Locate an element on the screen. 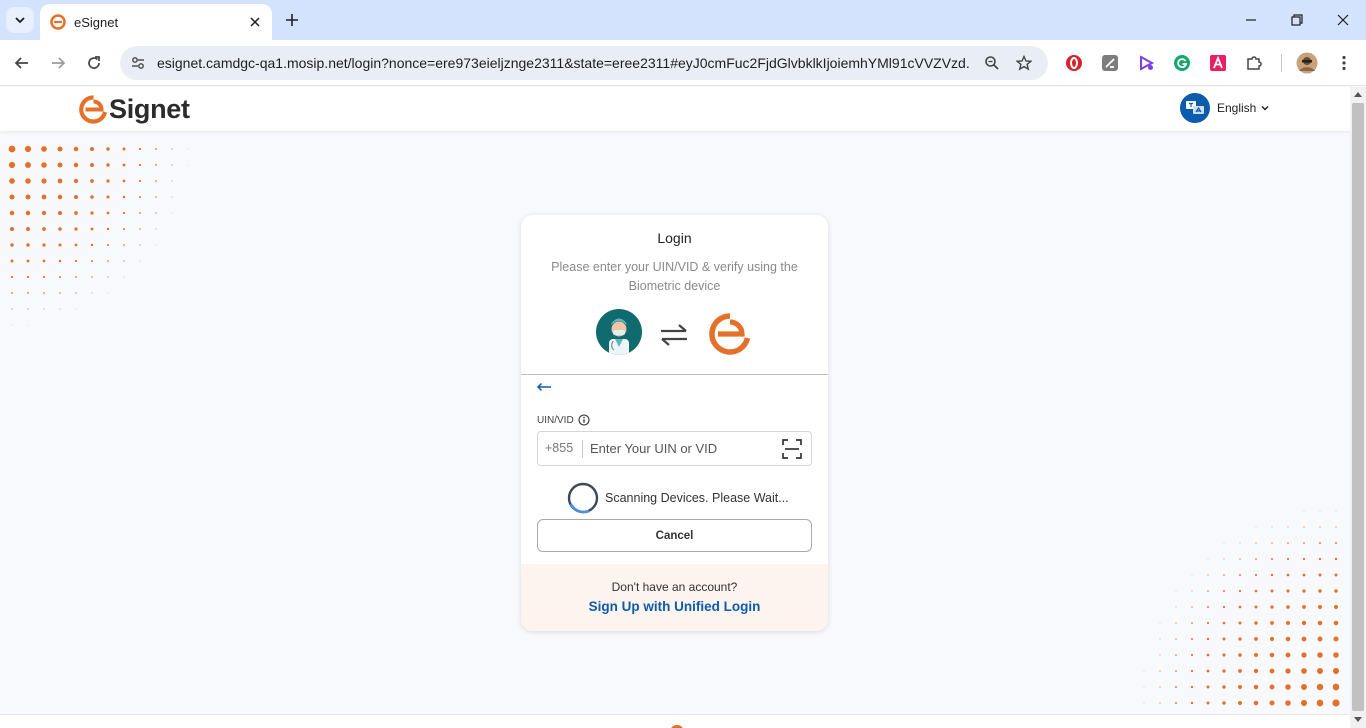 This screenshot has width=1366, height=728. opera-ad-blocker-extension is located at coordinates (1074, 63).